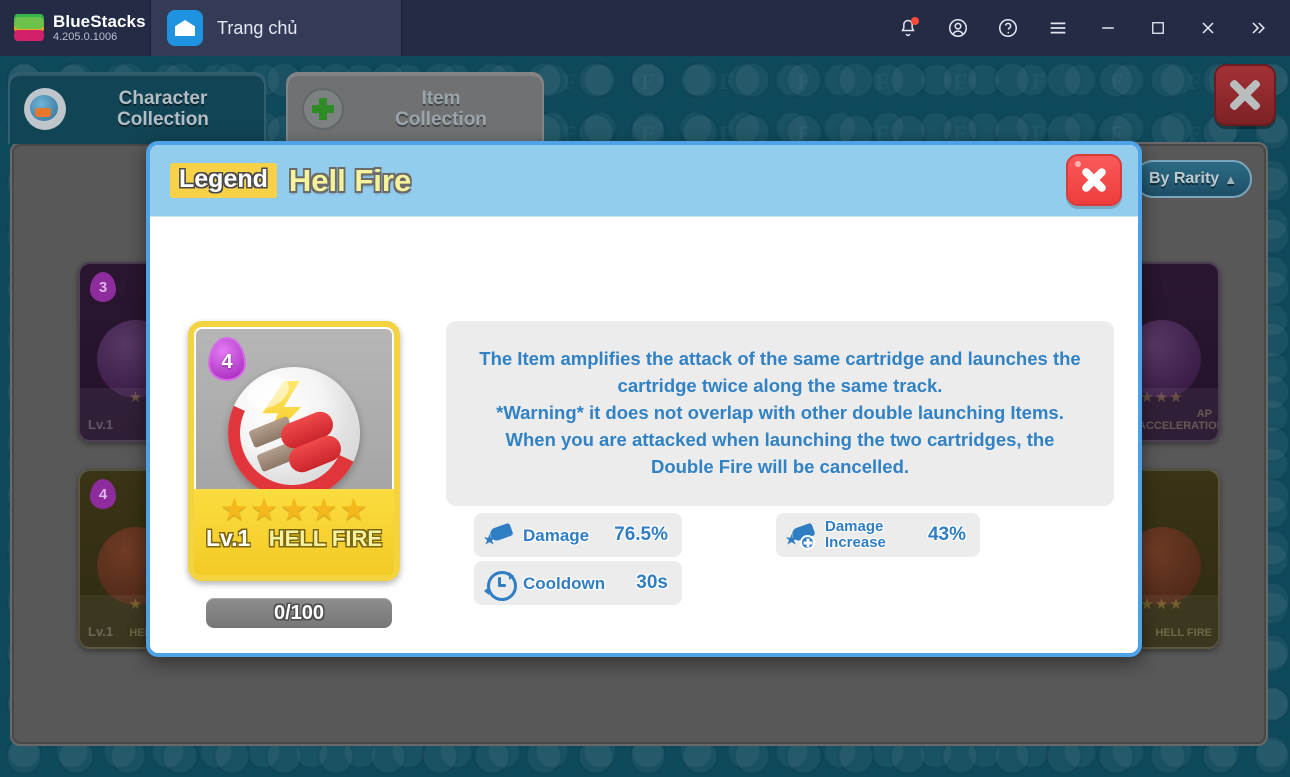 The image size is (1290, 777). I want to click on bullet-plus-icon, so click(801, 535).